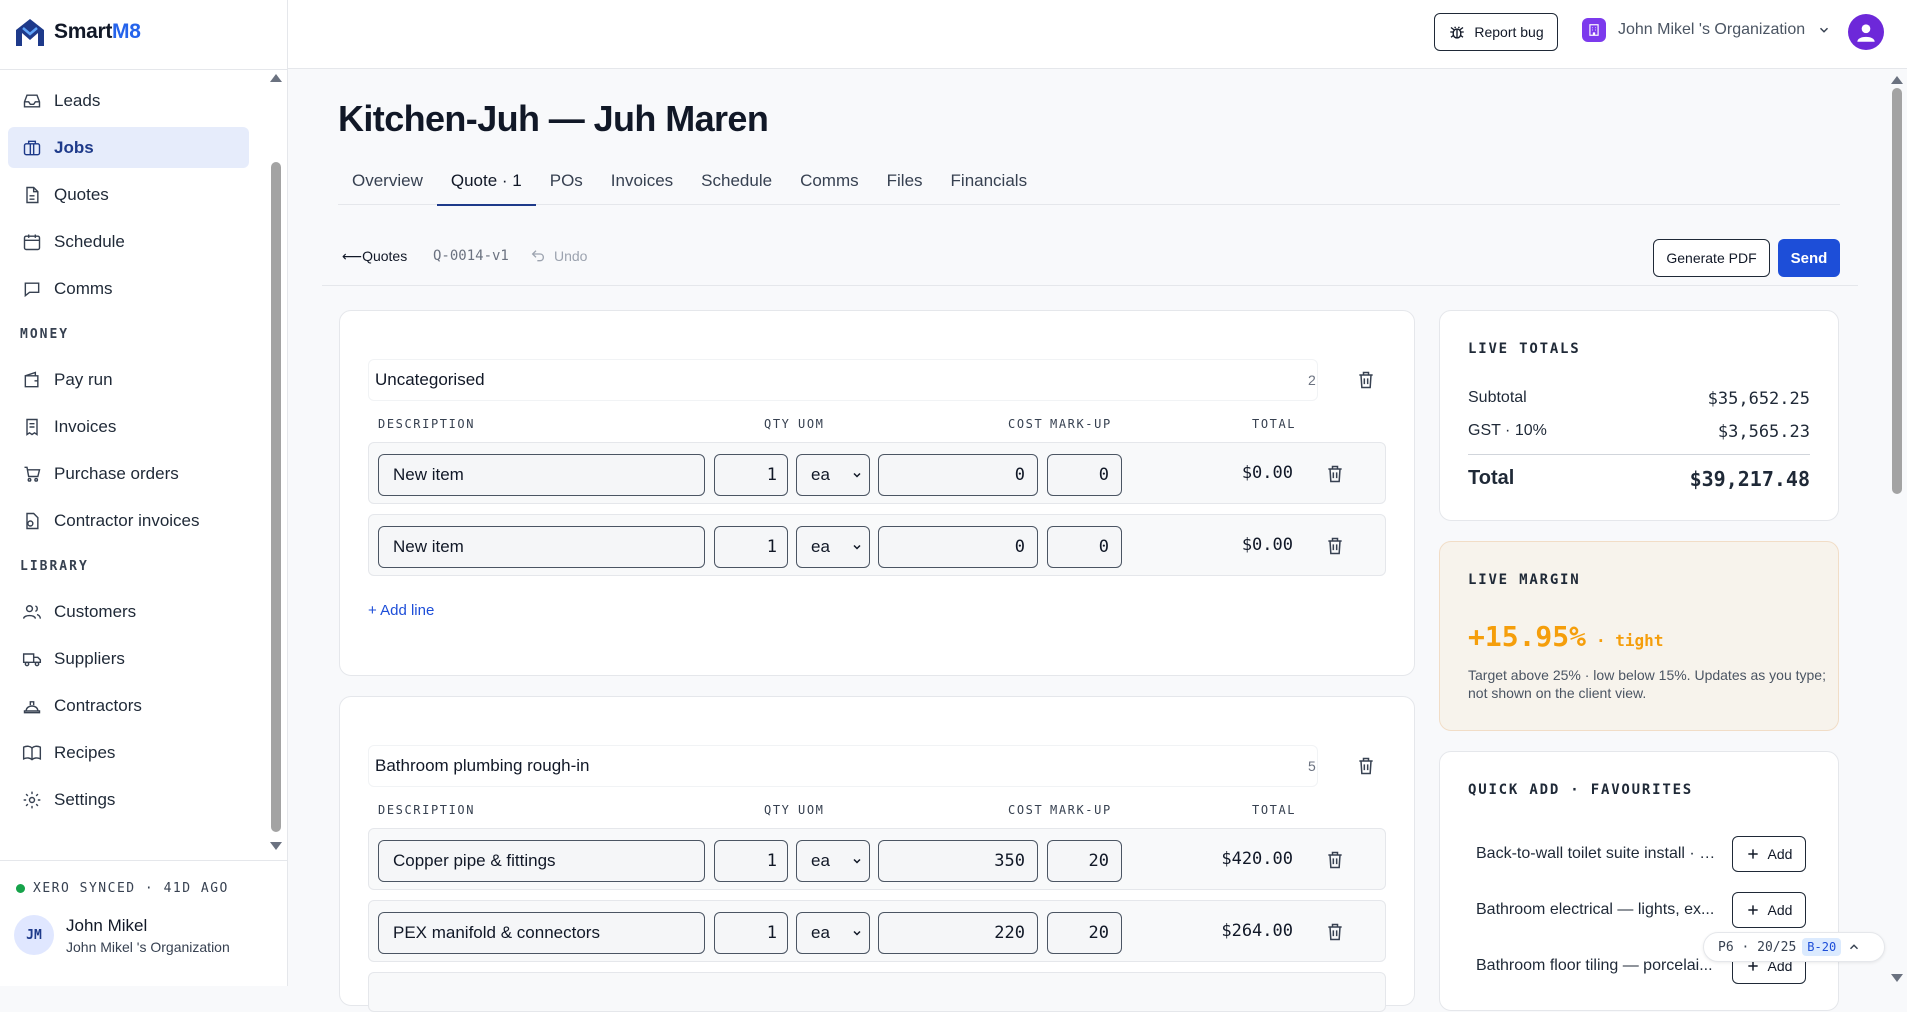  I want to click on sidebar-item-label: Jobs, so click(74, 147).